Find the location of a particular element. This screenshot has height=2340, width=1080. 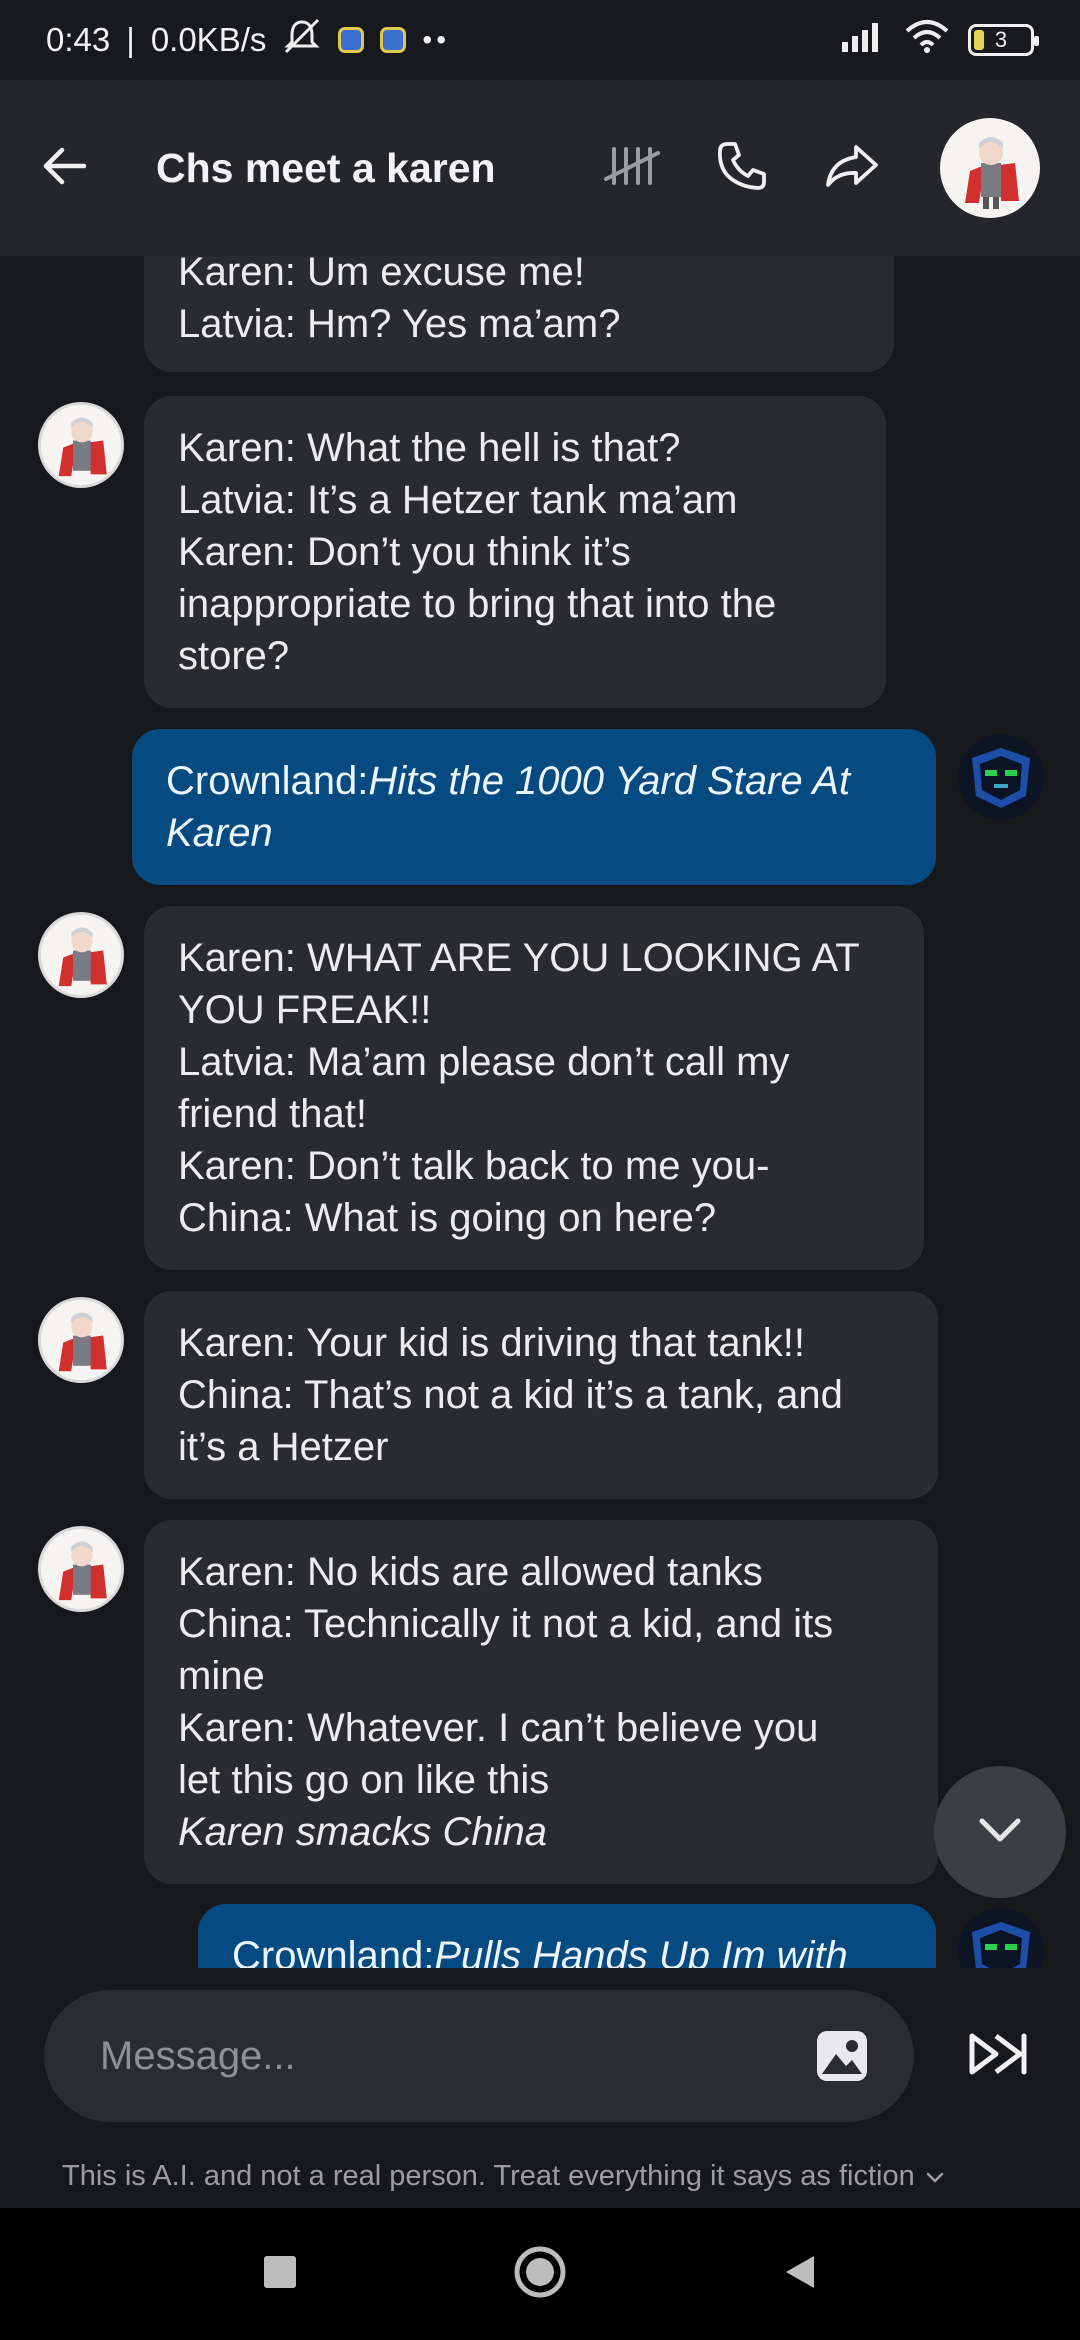

message-line: Karen: Don’t talk back to me you- is located at coordinates (474, 1166).